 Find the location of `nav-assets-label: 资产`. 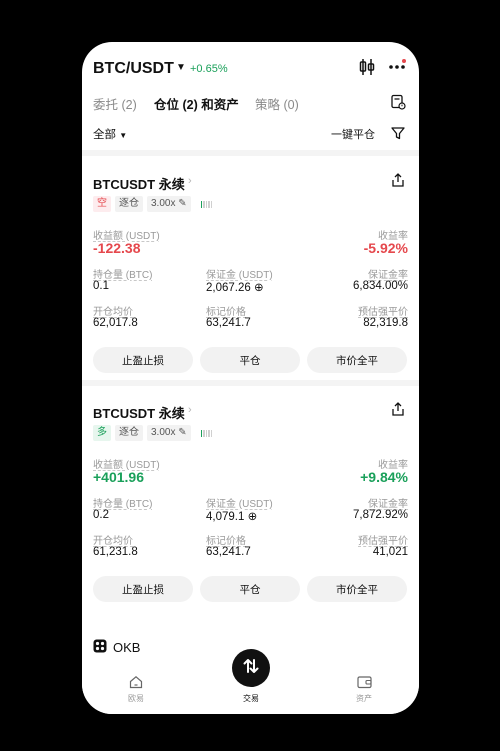

nav-assets-label: 资产 is located at coordinates (364, 698).